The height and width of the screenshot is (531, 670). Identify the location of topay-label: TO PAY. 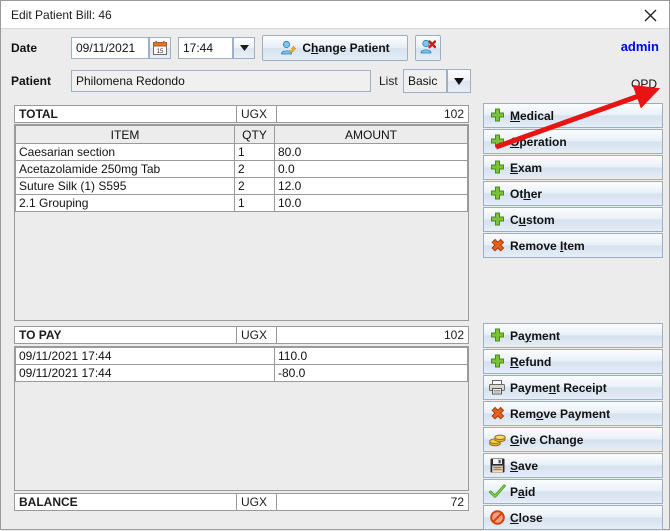
(126, 335).